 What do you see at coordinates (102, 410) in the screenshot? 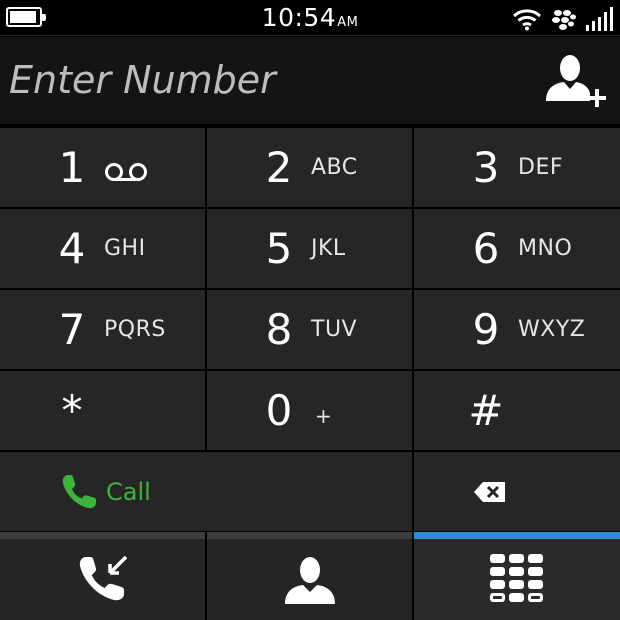
I see `key-star: *` at bounding box center [102, 410].